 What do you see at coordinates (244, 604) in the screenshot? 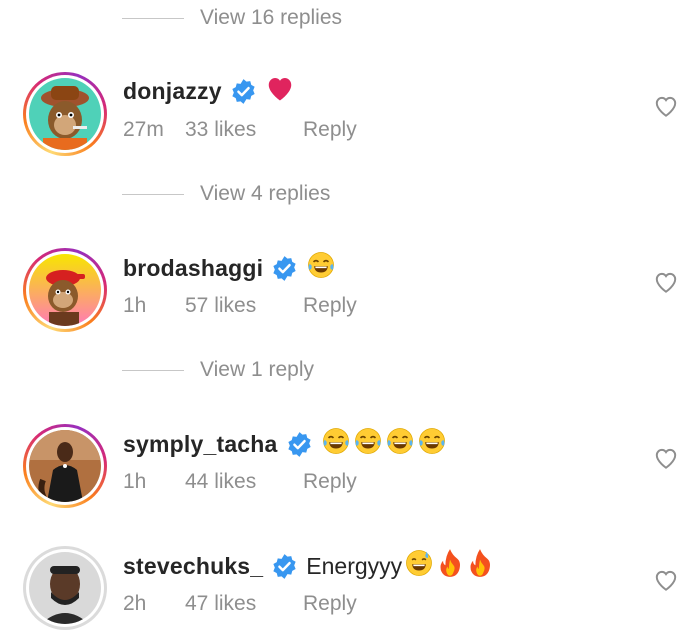
I see `likes-count: 47 likes` at bounding box center [244, 604].